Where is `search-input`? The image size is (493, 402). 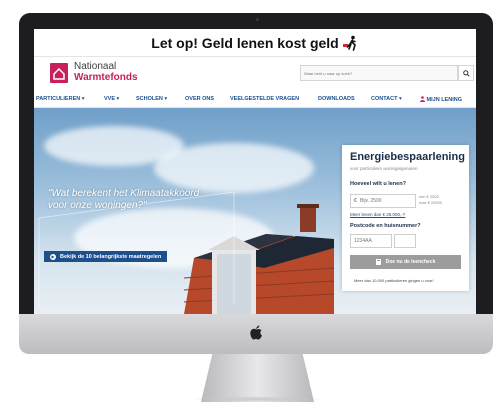
search-input is located at coordinates (364, 73).